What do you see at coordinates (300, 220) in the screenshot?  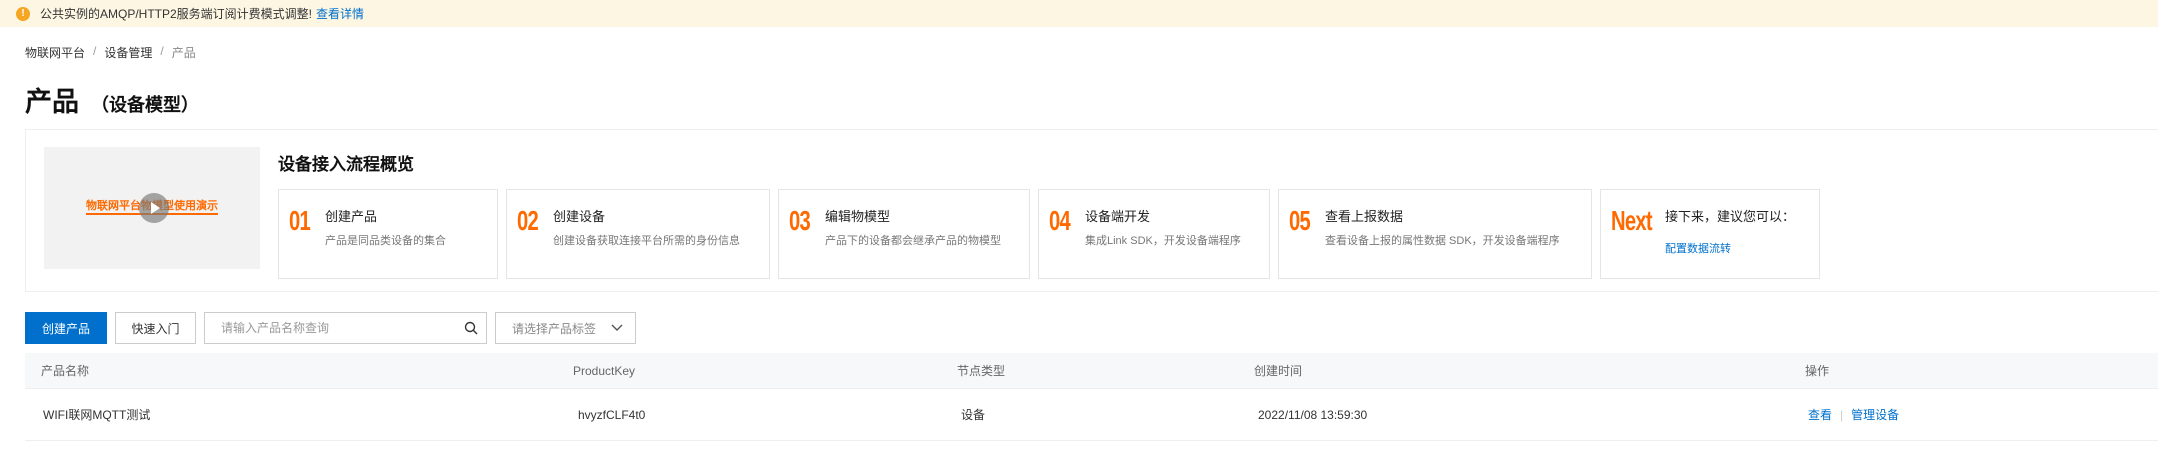 I see `step-number: 01` at bounding box center [300, 220].